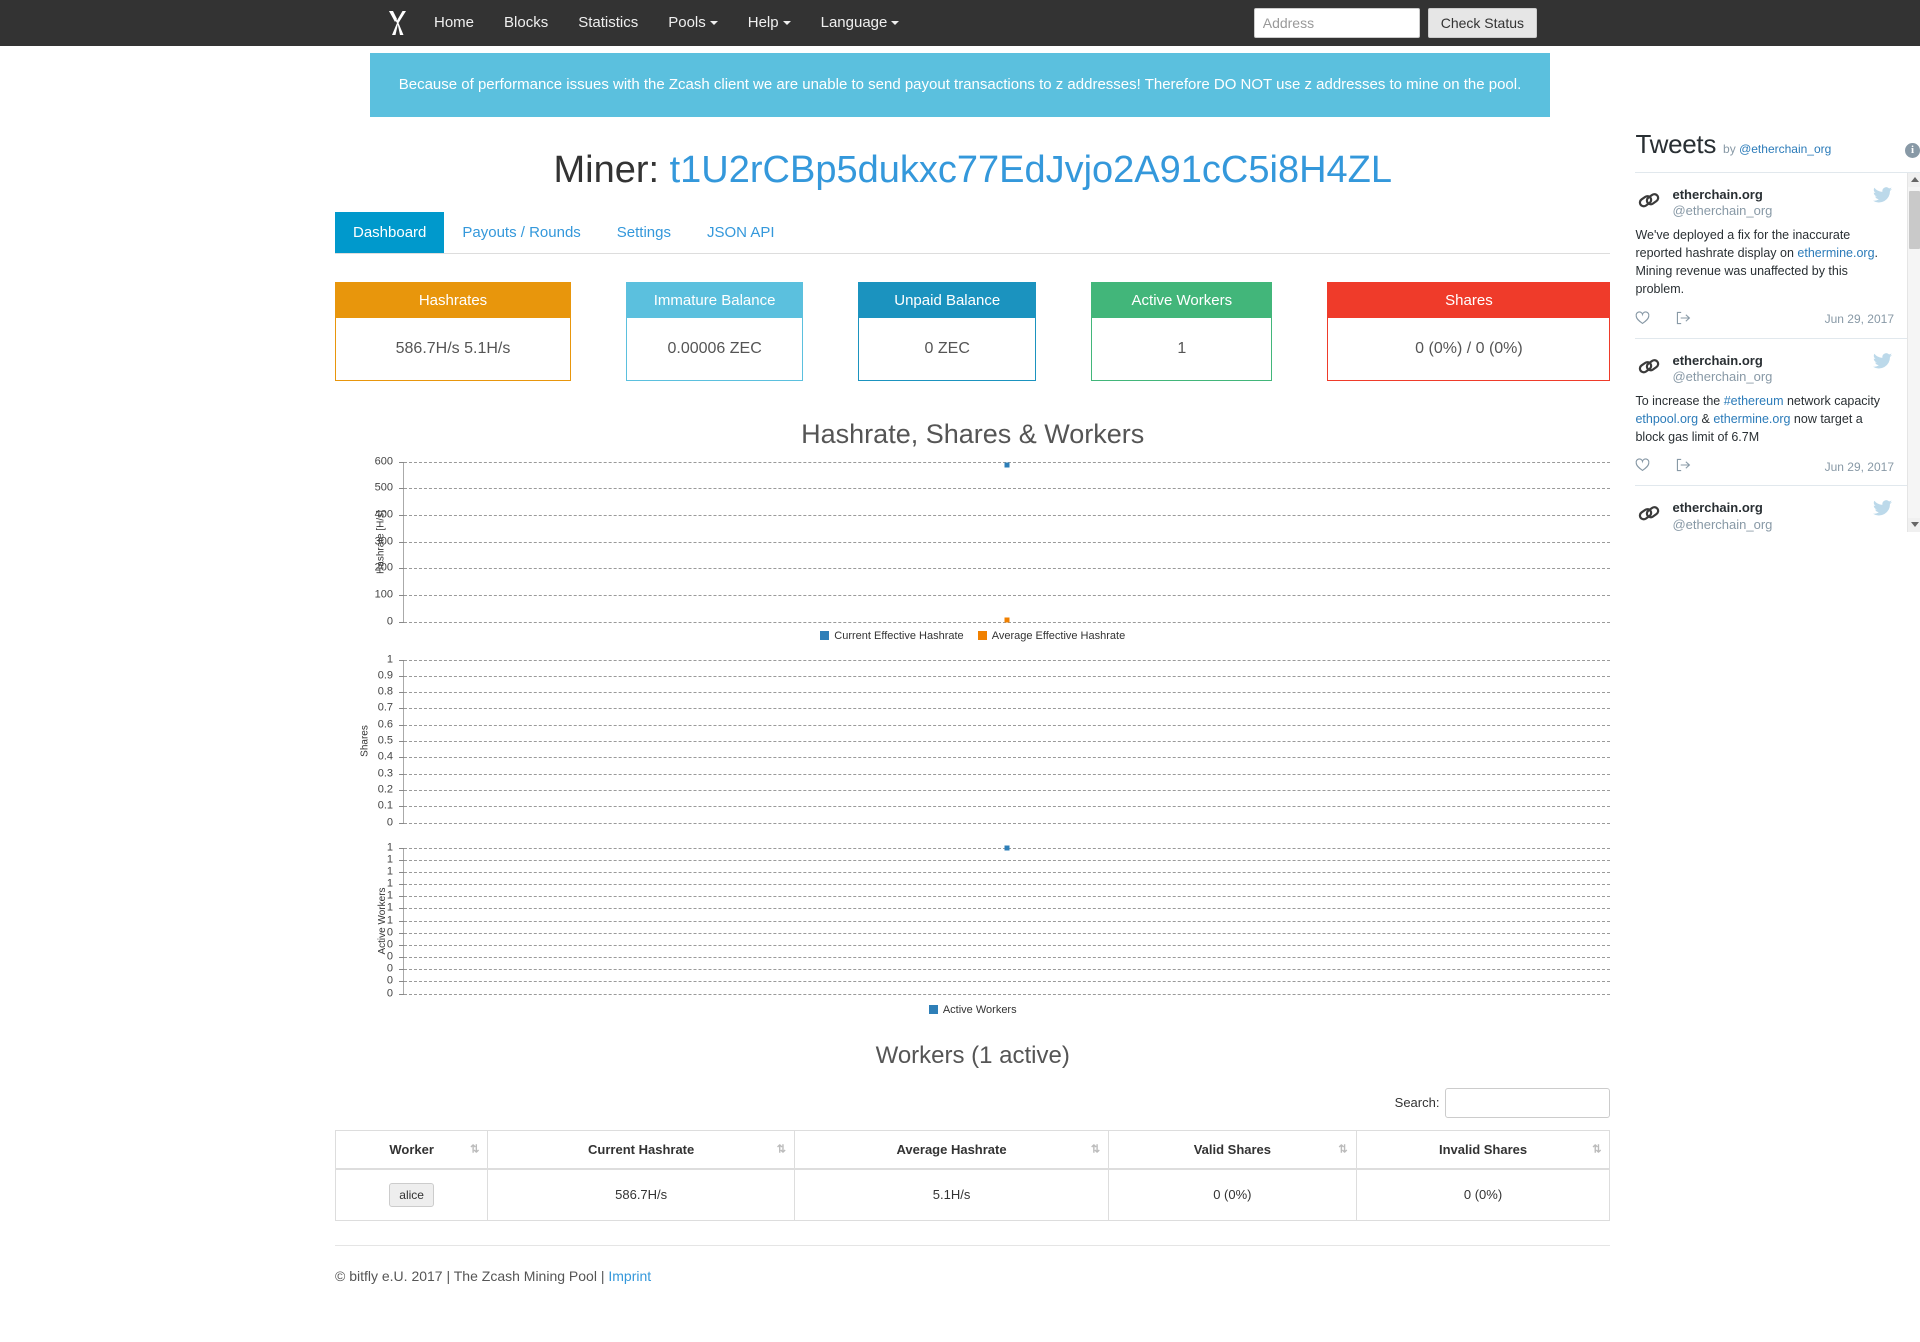  I want to click on footer-imprint-link: Imprint, so click(629, 1276).